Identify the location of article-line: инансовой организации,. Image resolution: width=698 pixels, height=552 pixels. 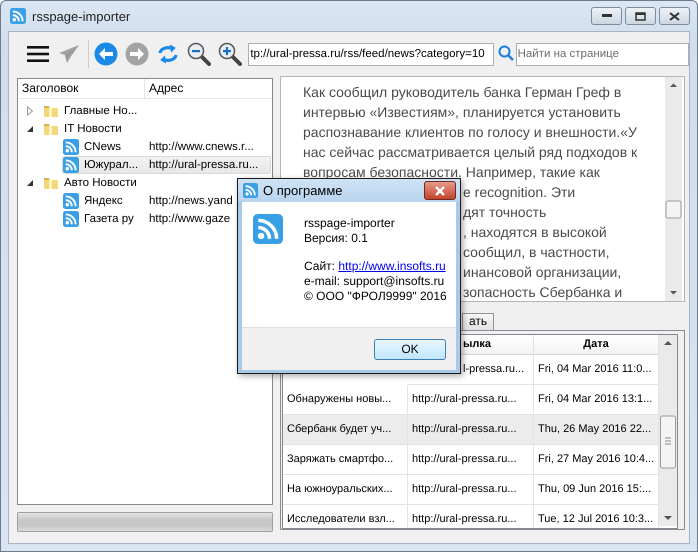
(542, 272).